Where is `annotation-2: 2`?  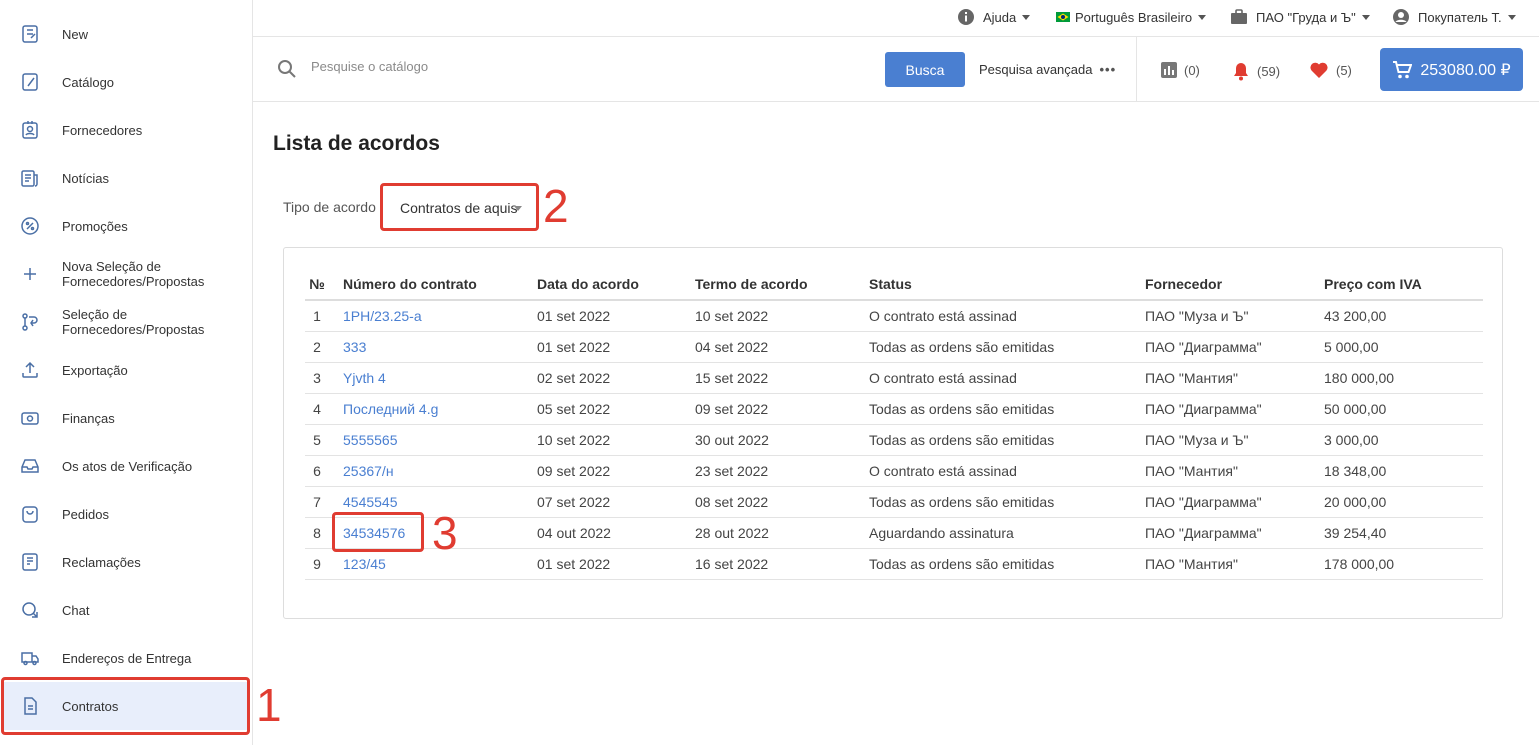 annotation-2: 2 is located at coordinates (556, 206).